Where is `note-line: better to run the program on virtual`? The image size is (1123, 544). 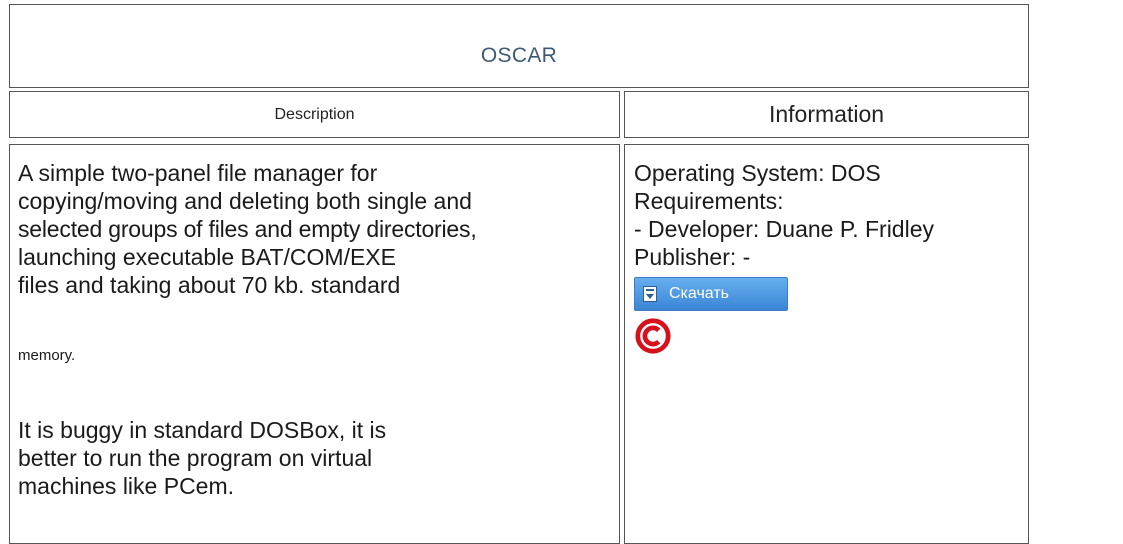 note-line: better to run the program on virtual is located at coordinates (195, 458).